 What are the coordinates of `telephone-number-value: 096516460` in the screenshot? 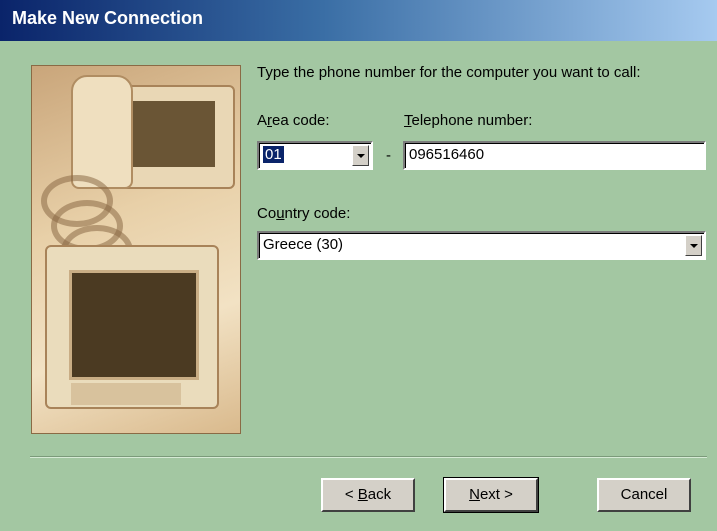 It's located at (447, 154).